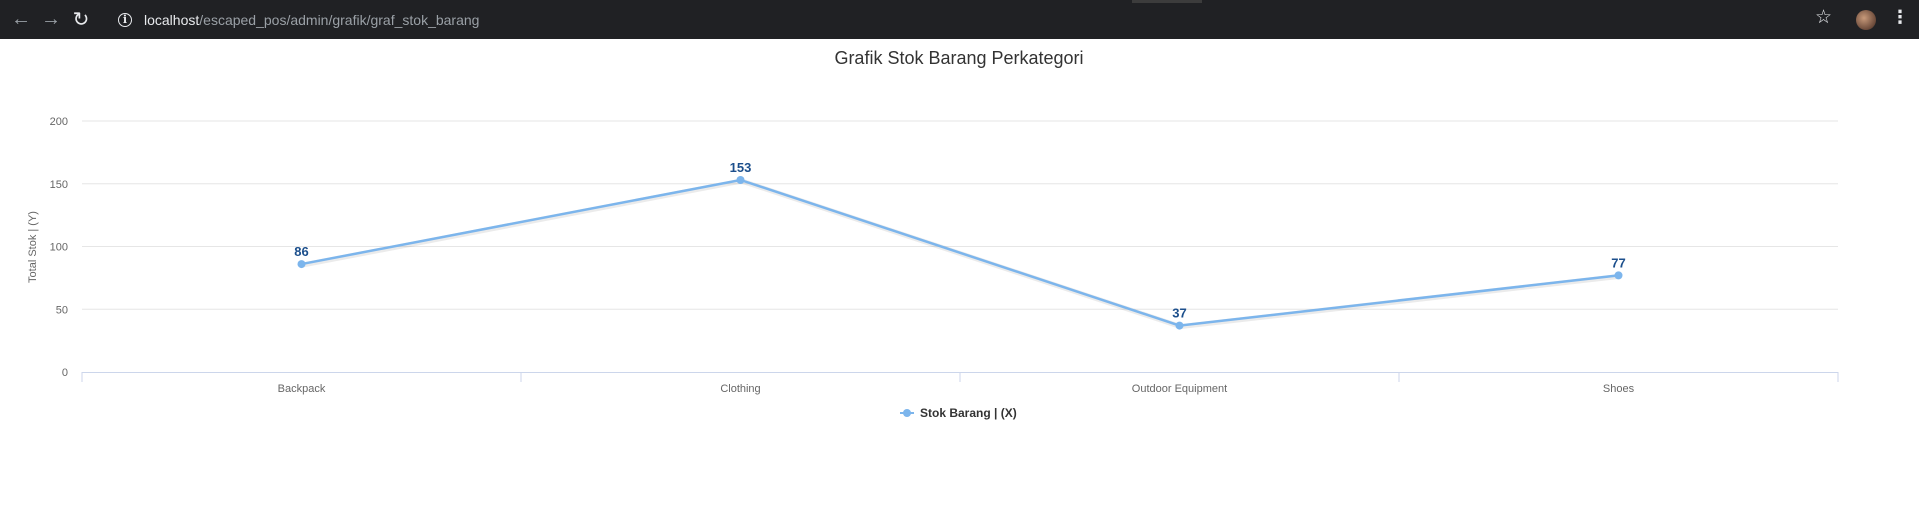 This screenshot has height=521, width=1919. I want to click on data-label: 77, so click(1618, 262).